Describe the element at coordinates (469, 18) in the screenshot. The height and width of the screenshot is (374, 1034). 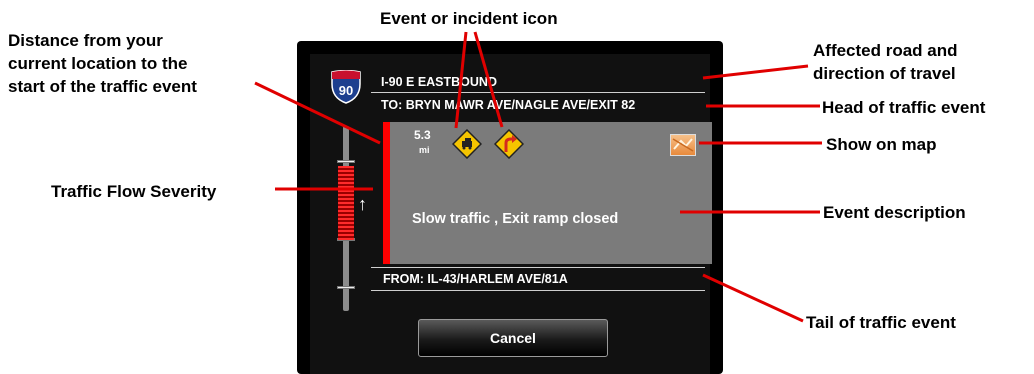
I see `annotation-event-icon: Event or incident icon` at that location.